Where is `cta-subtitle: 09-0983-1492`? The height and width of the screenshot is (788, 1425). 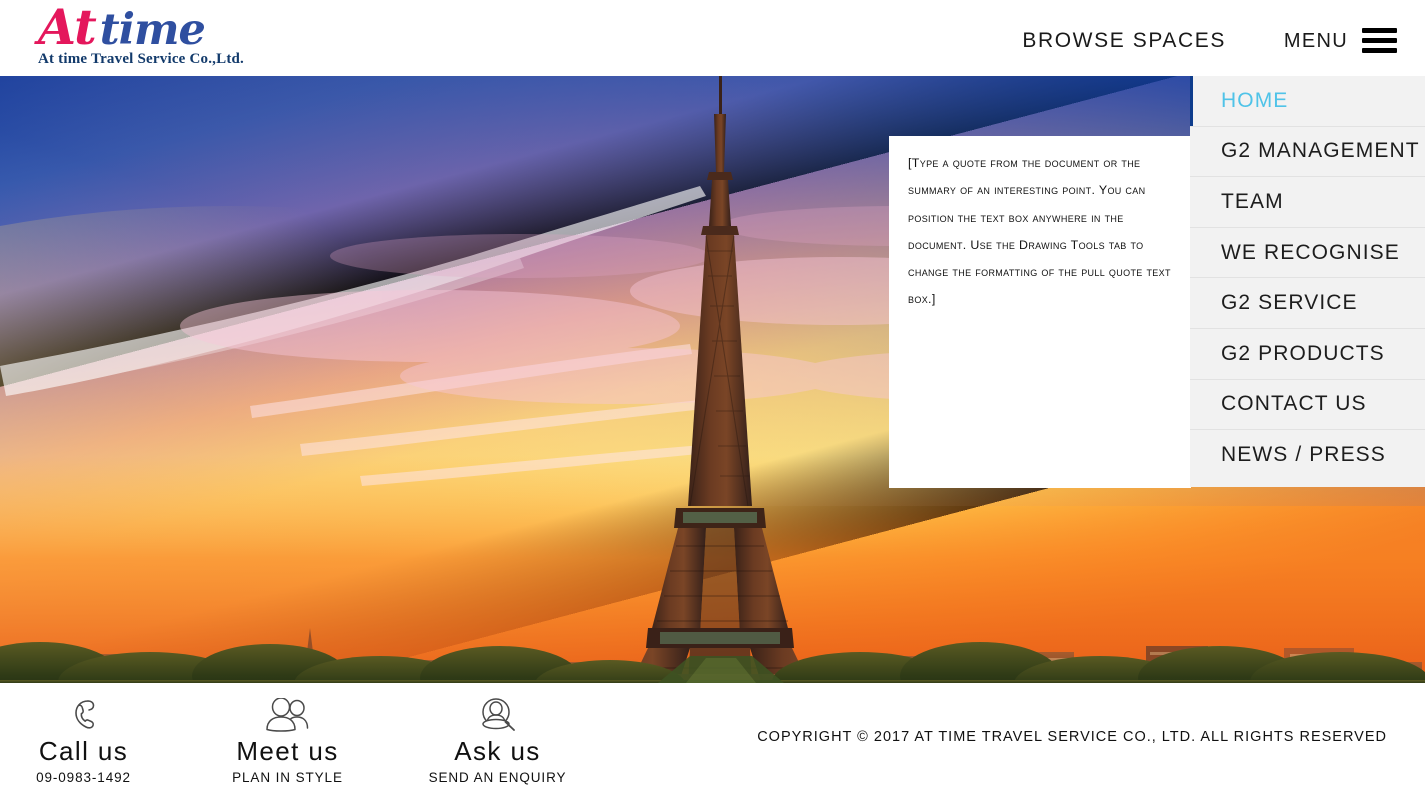
cta-subtitle: 09-0983-1492 is located at coordinates (83, 777).